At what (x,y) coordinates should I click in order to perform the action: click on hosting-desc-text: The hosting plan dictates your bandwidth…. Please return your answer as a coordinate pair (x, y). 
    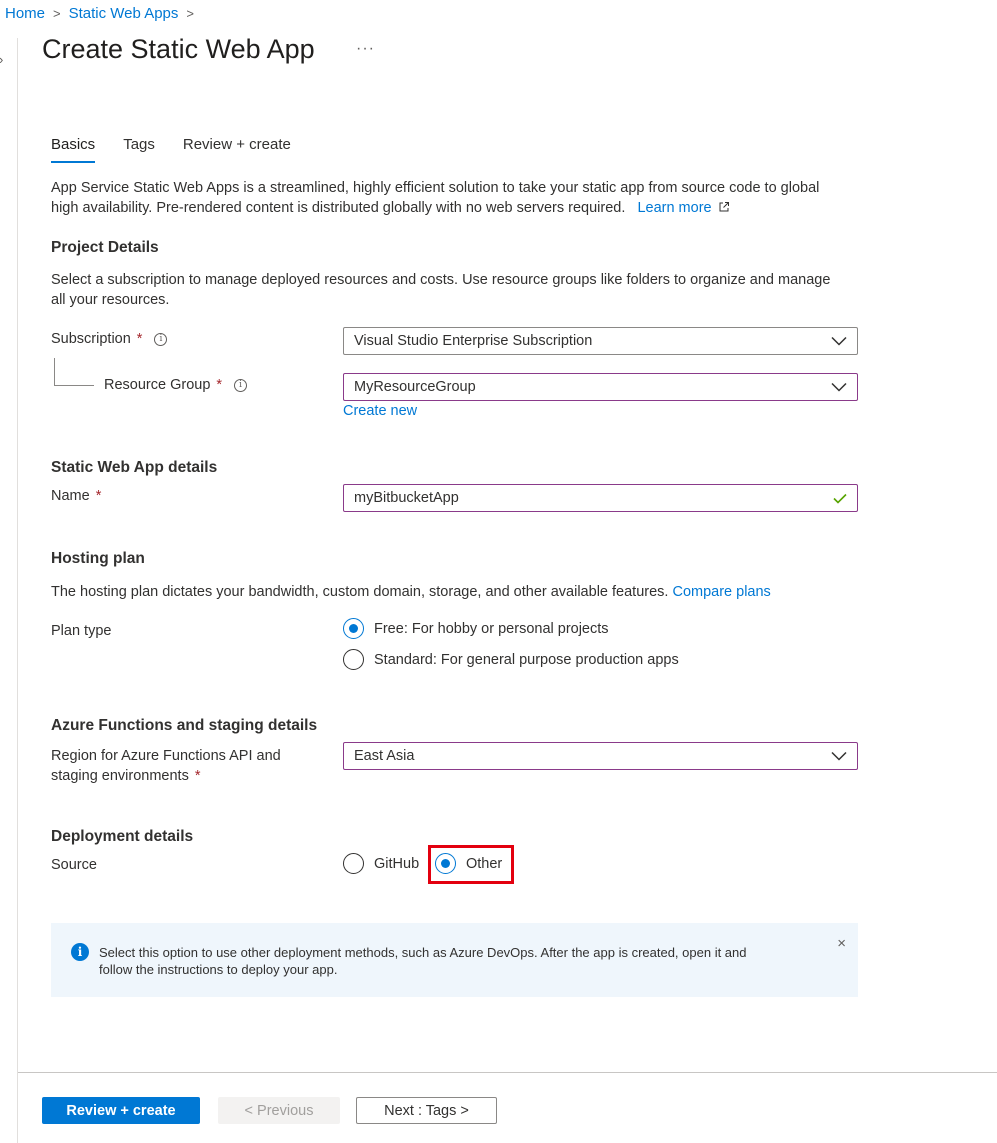
    Looking at the image, I should click on (360, 592).